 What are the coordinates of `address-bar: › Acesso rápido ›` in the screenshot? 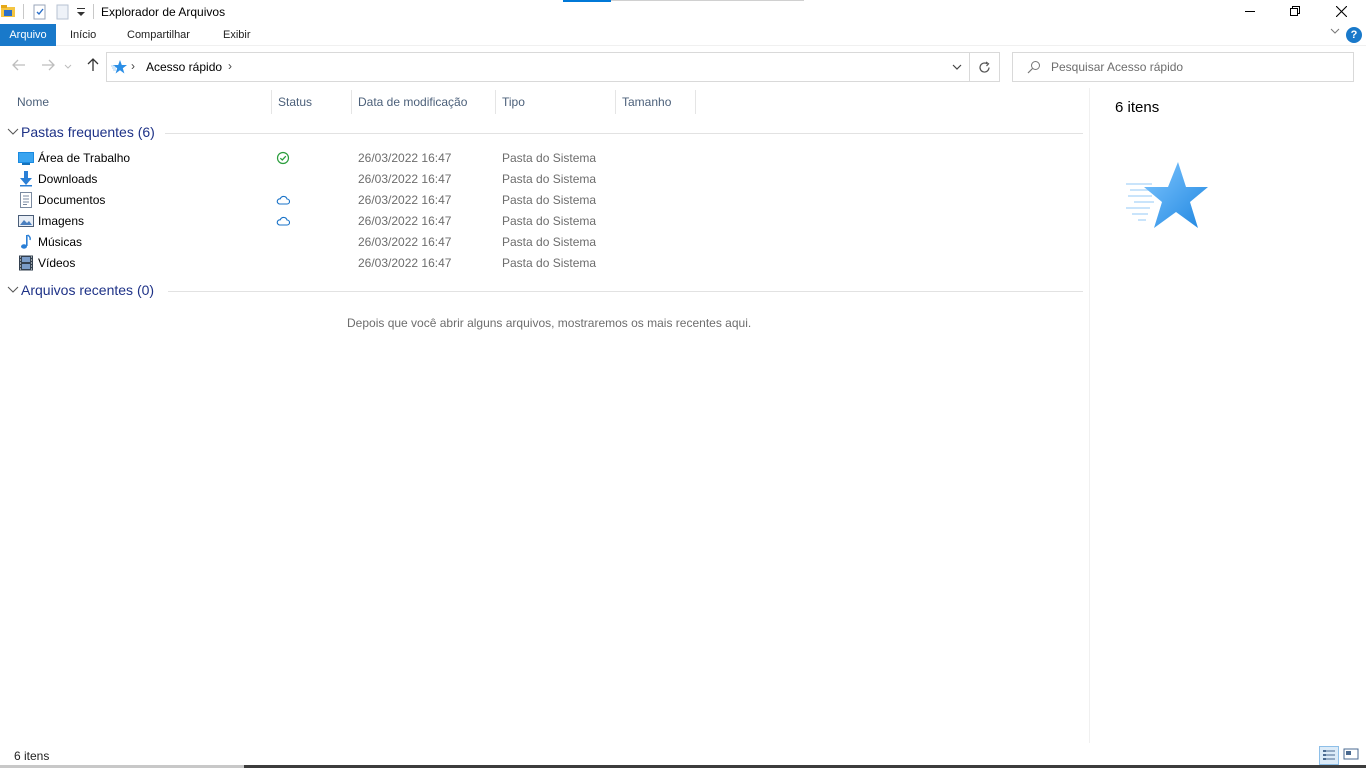 It's located at (538, 67).